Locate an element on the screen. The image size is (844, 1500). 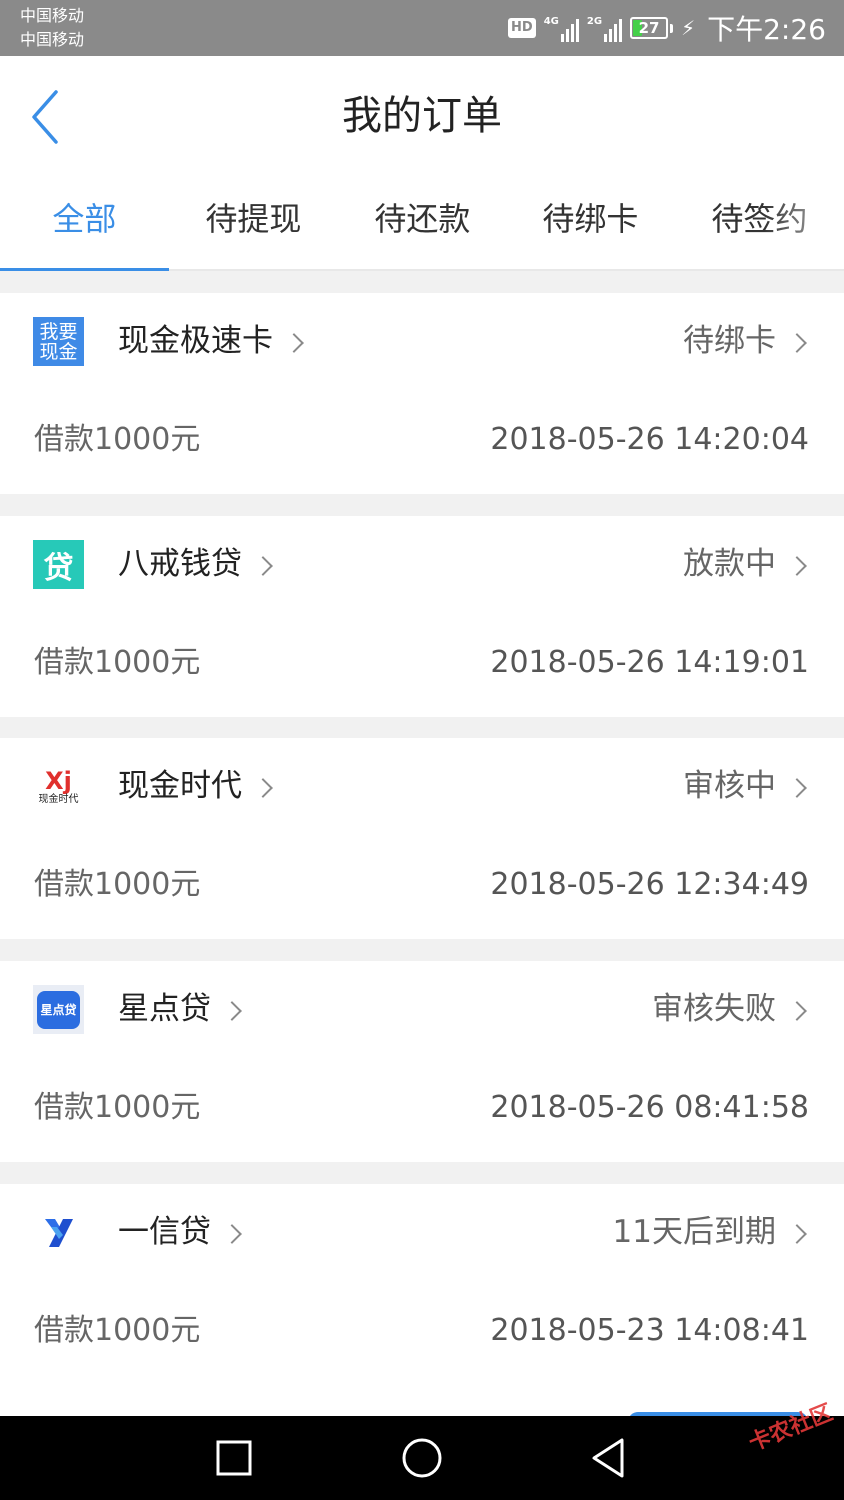
tab-pending-bind-card: 待绑卡 is located at coordinates (590, 223).